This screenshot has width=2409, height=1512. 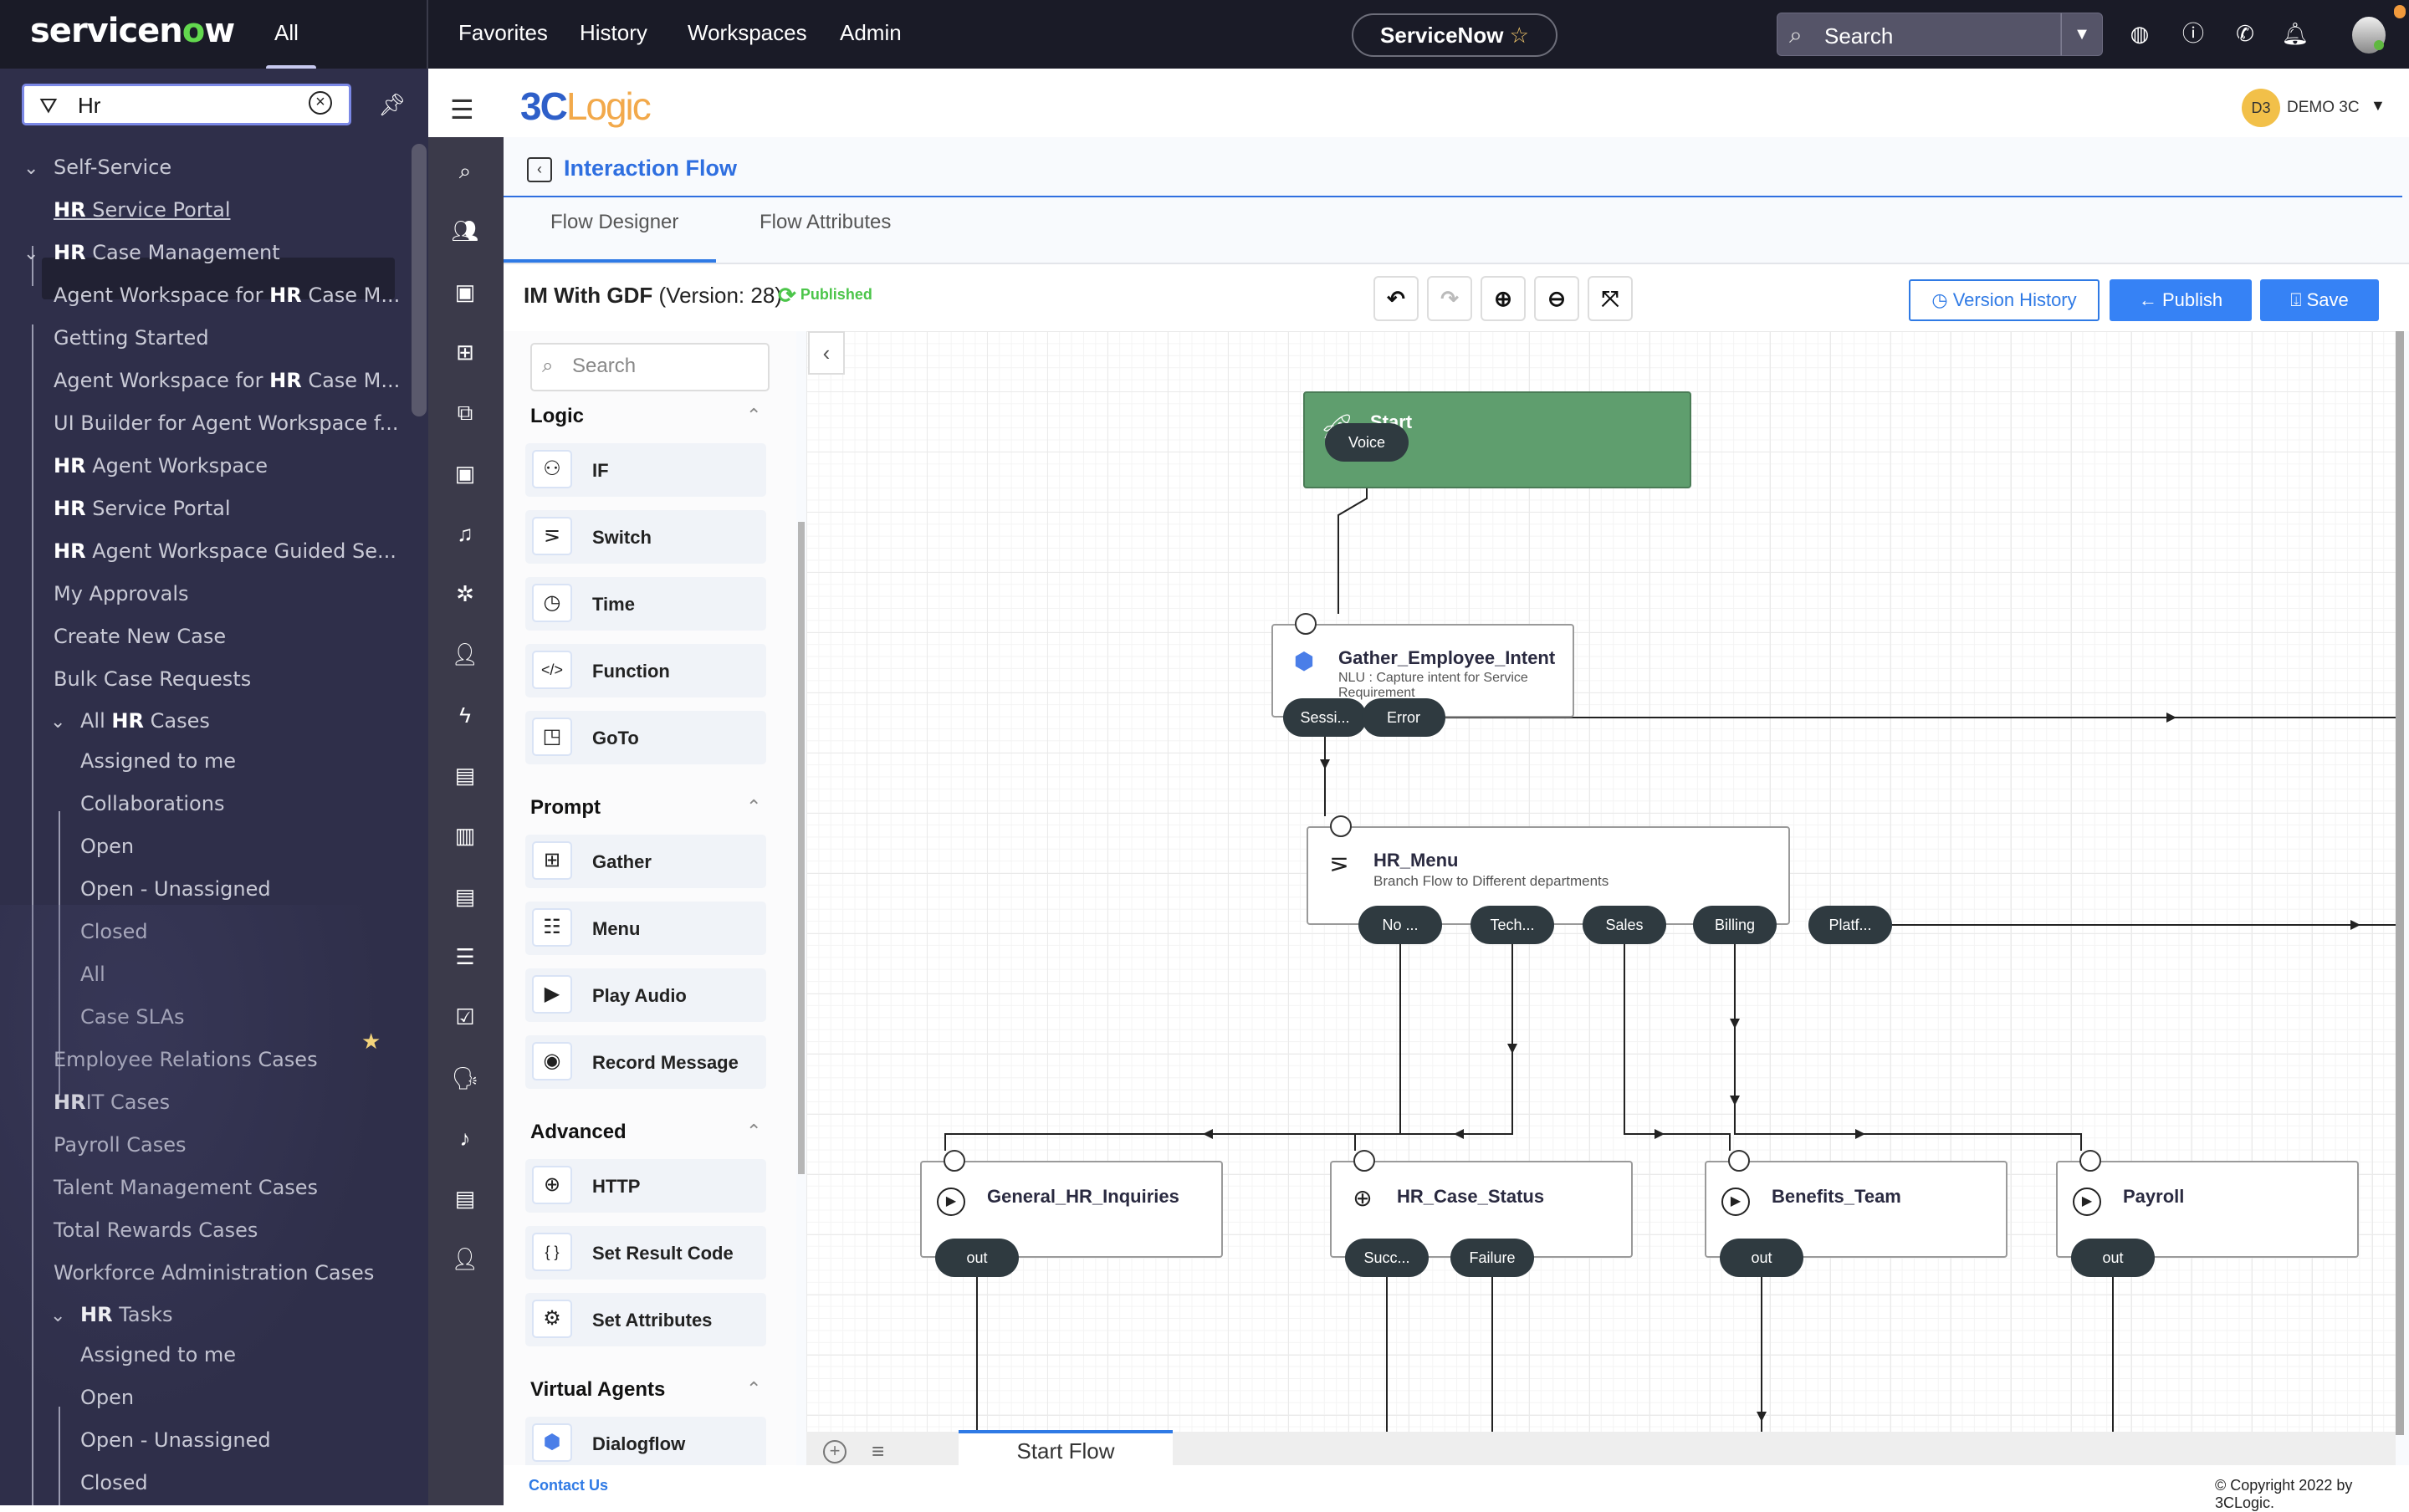 What do you see at coordinates (152, 803) in the screenshot?
I see `nav-item: Collaborations` at bounding box center [152, 803].